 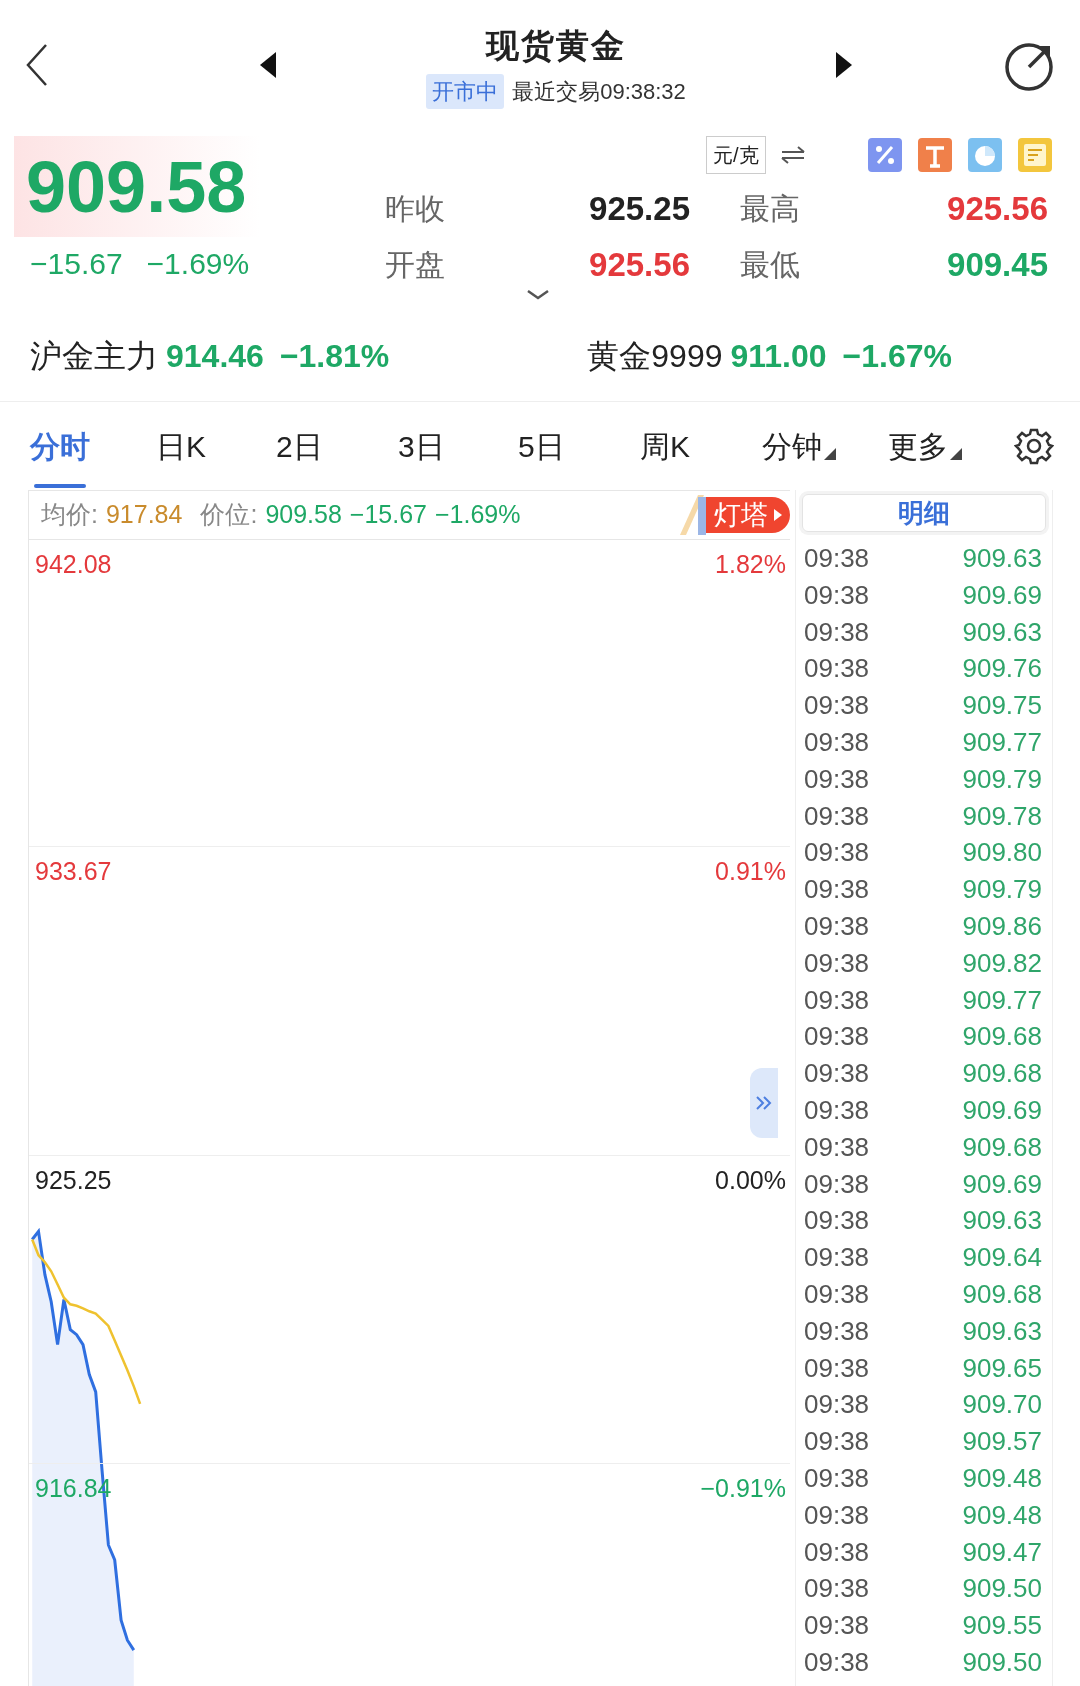 I want to click on tab: 分钟, so click(x=792, y=446).